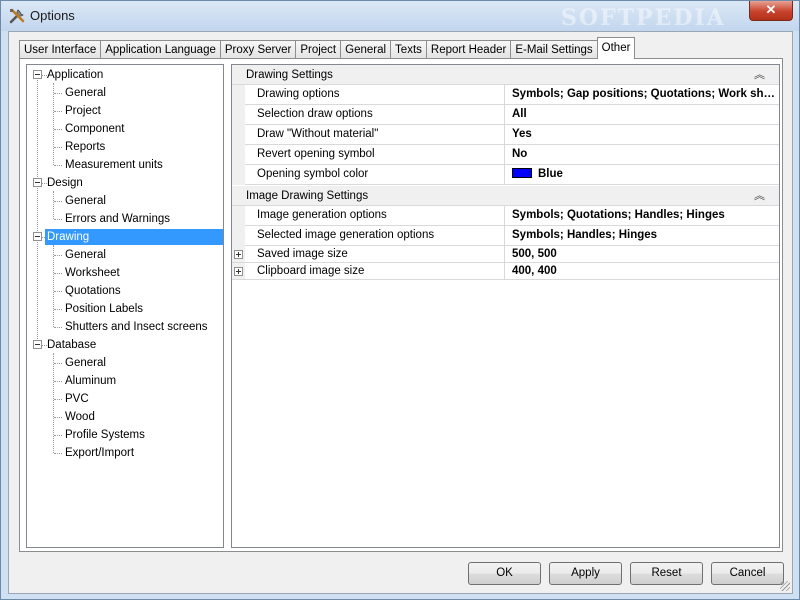  I want to click on tree-item-component: Component, so click(94, 129).